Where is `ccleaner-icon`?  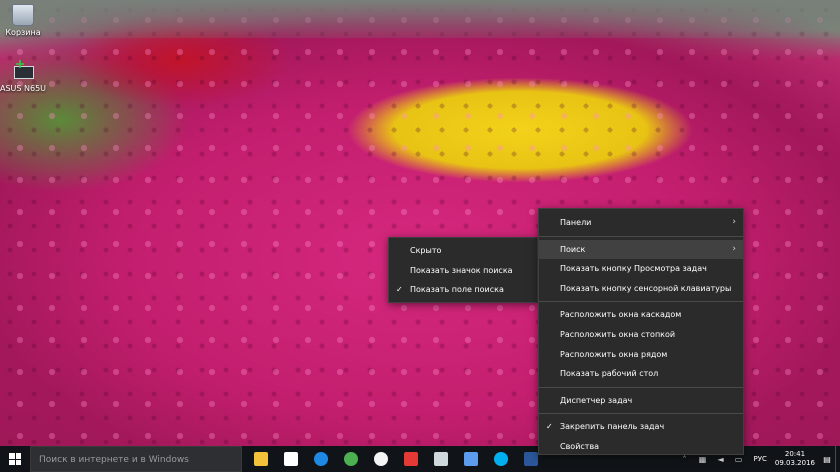 ccleaner-icon is located at coordinates (411, 459).